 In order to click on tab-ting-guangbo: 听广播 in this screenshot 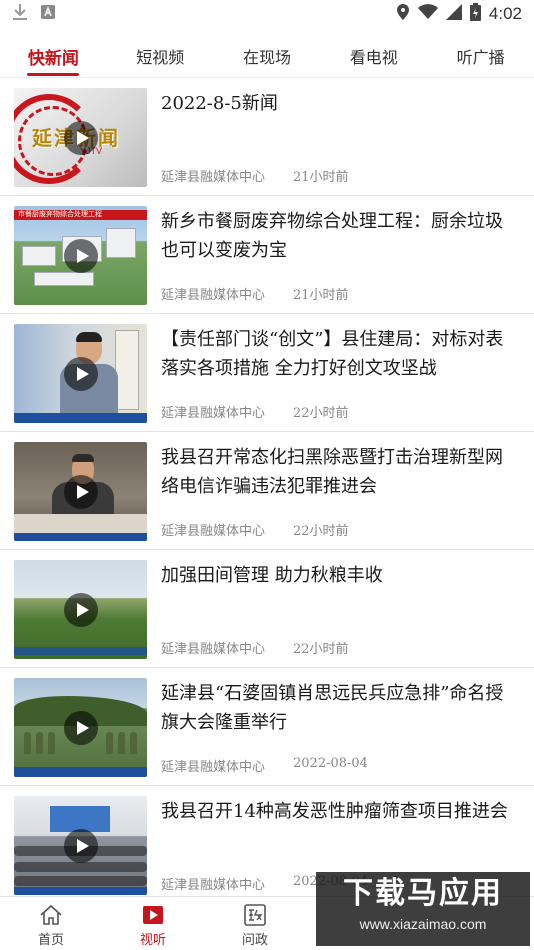, I will do `click(480, 53)`.